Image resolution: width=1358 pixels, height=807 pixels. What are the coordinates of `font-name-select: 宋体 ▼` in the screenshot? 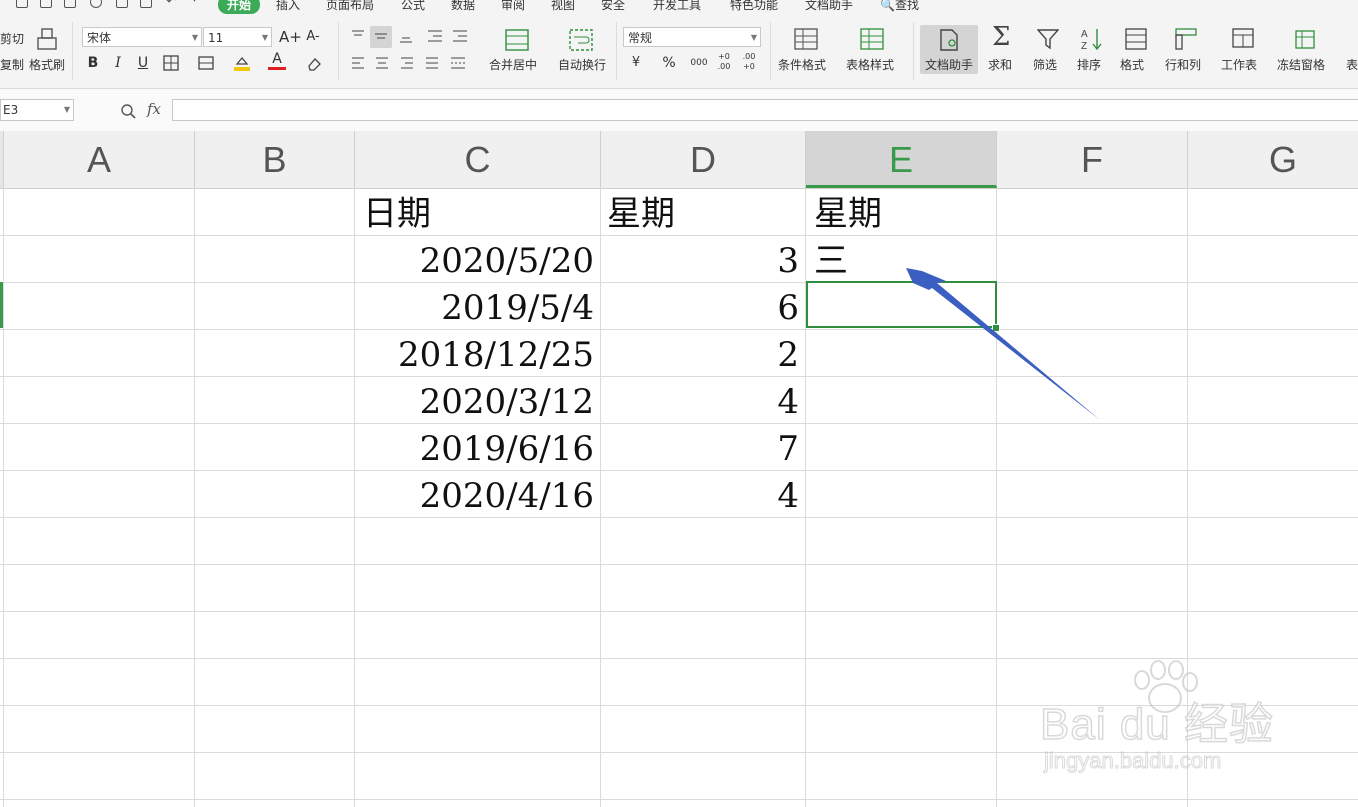 It's located at (142, 37).